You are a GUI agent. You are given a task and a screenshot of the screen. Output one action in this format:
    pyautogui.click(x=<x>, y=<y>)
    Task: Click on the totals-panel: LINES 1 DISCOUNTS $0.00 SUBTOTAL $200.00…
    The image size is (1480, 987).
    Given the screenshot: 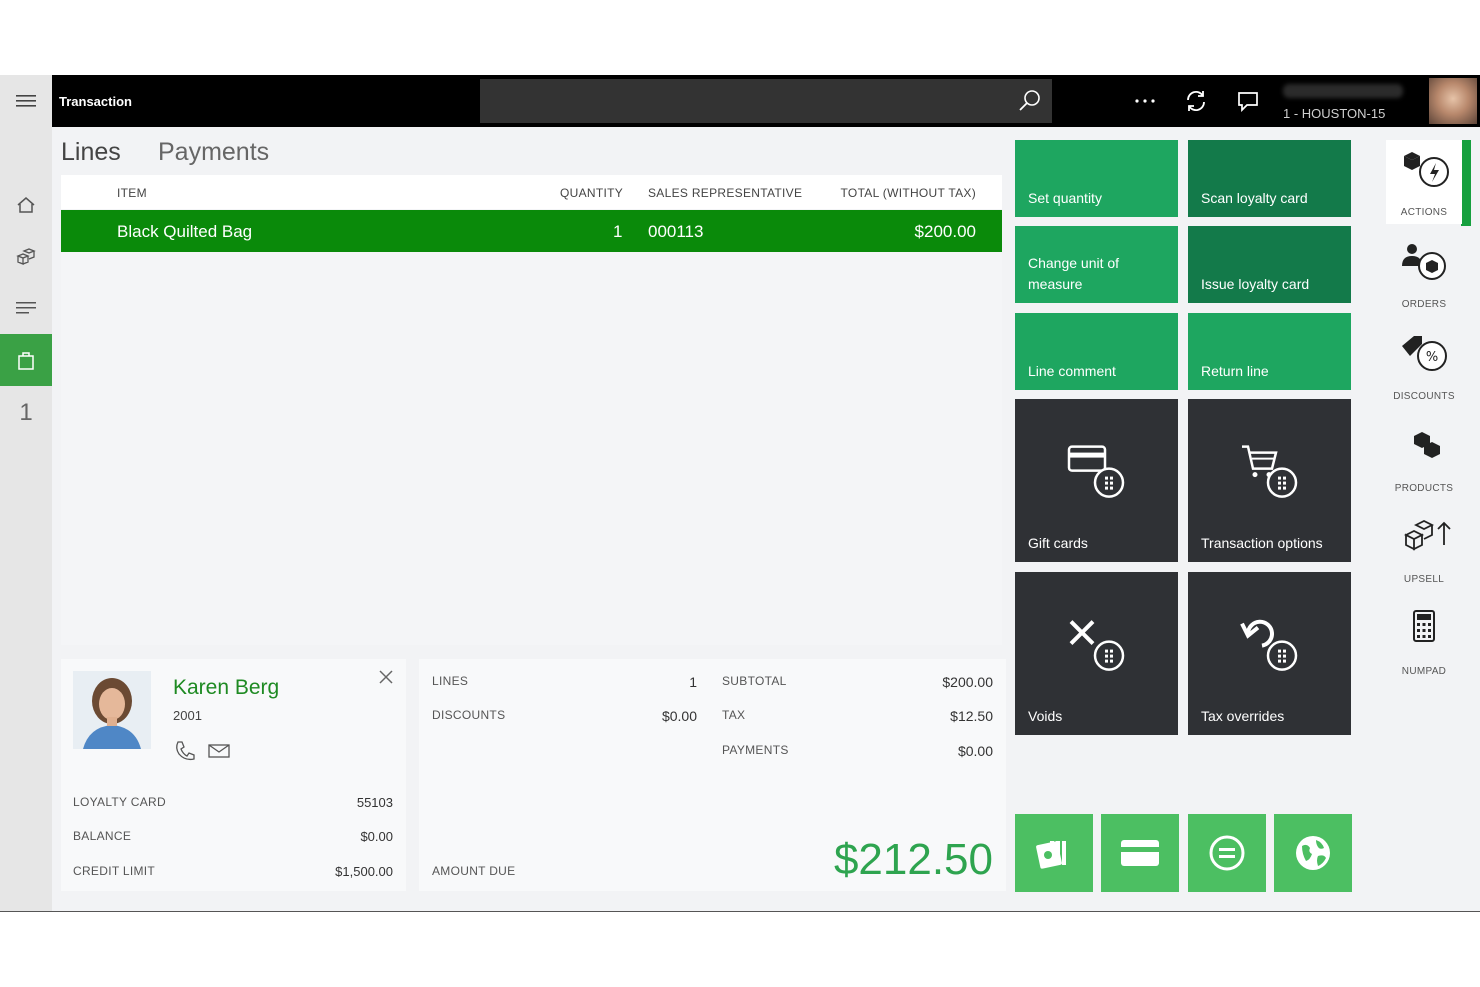 What is the action you would take?
    pyautogui.click(x=712, y=775)
    